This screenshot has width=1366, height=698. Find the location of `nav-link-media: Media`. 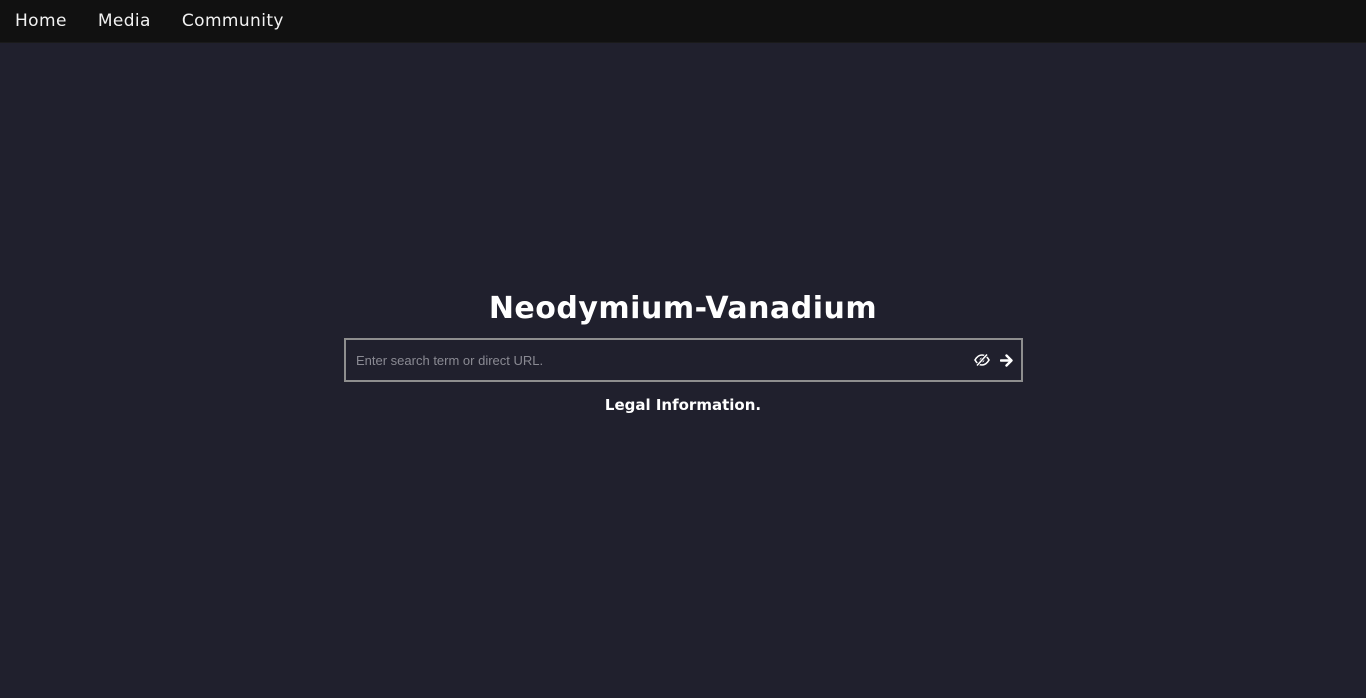

nav-link-media: Media is located at coordinates (124, 21).